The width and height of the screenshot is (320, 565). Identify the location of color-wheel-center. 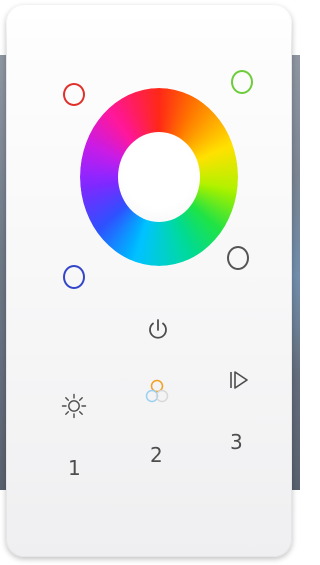
(159, 177).